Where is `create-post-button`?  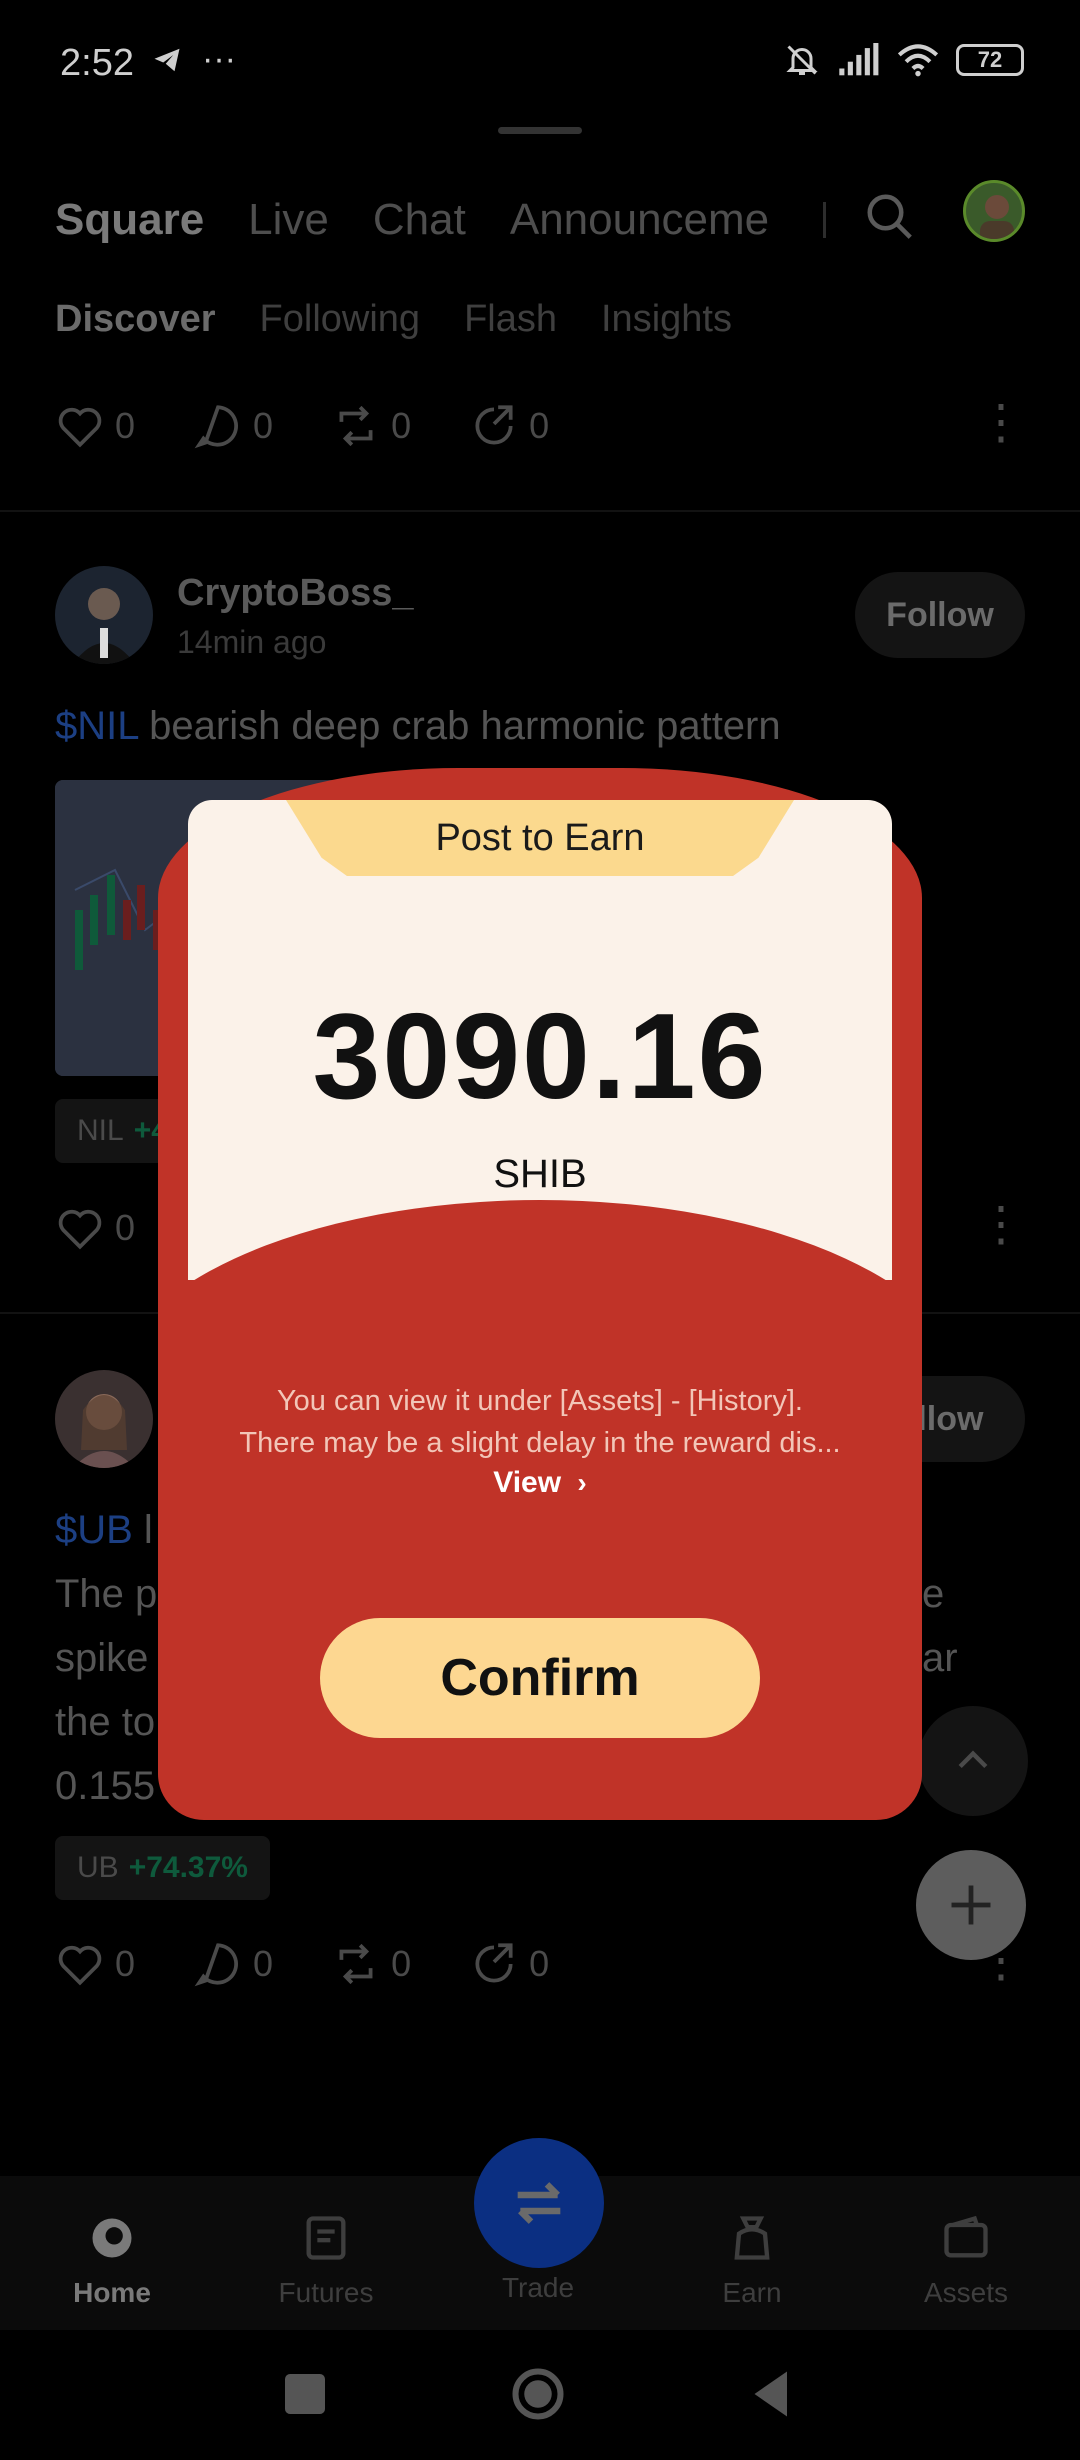 create-post-button is located at coordinates (971, 1905).